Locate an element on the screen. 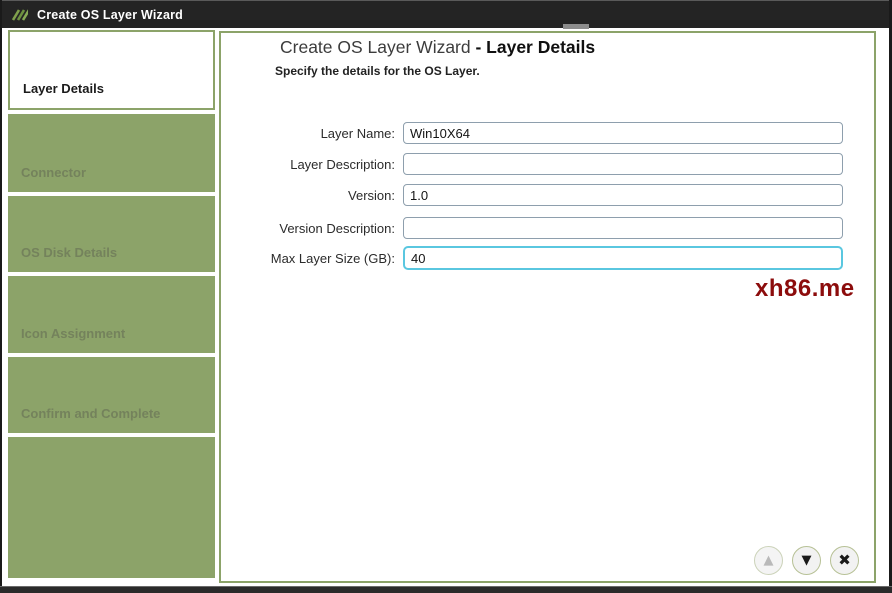 This screenshot has height=593, width=892. titlebar: Create OS Layer Wizard is located at coordinates (446, 14).